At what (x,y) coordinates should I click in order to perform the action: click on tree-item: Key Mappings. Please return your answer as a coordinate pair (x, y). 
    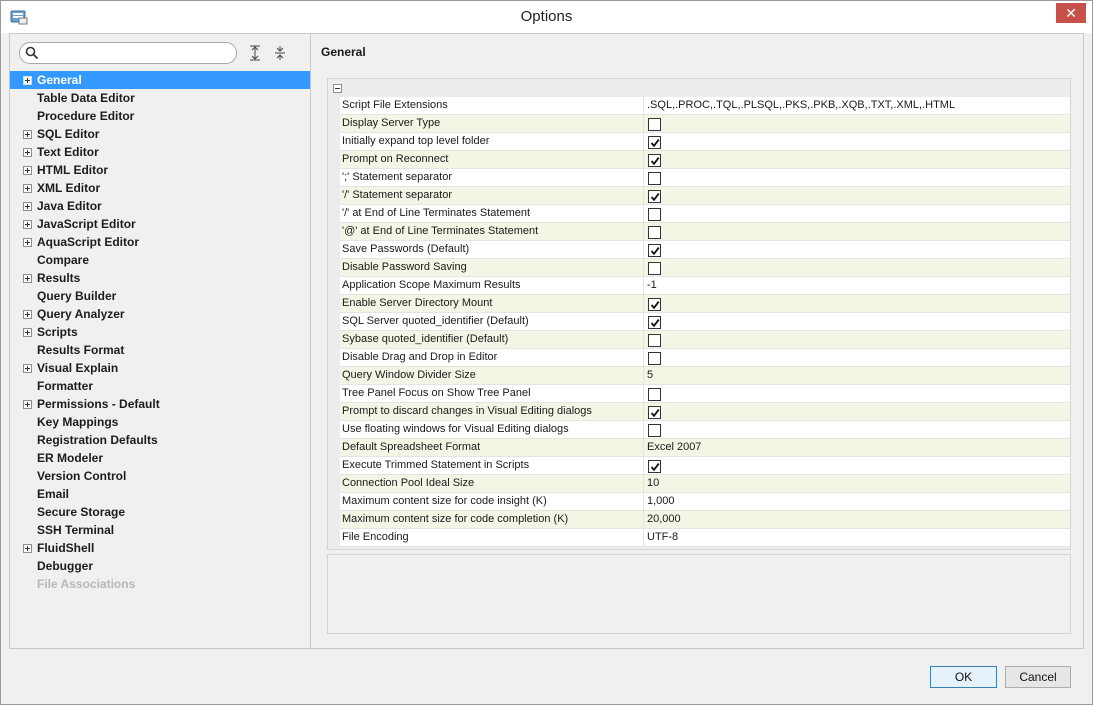
    Looking at the image, I should click on (160, 422).